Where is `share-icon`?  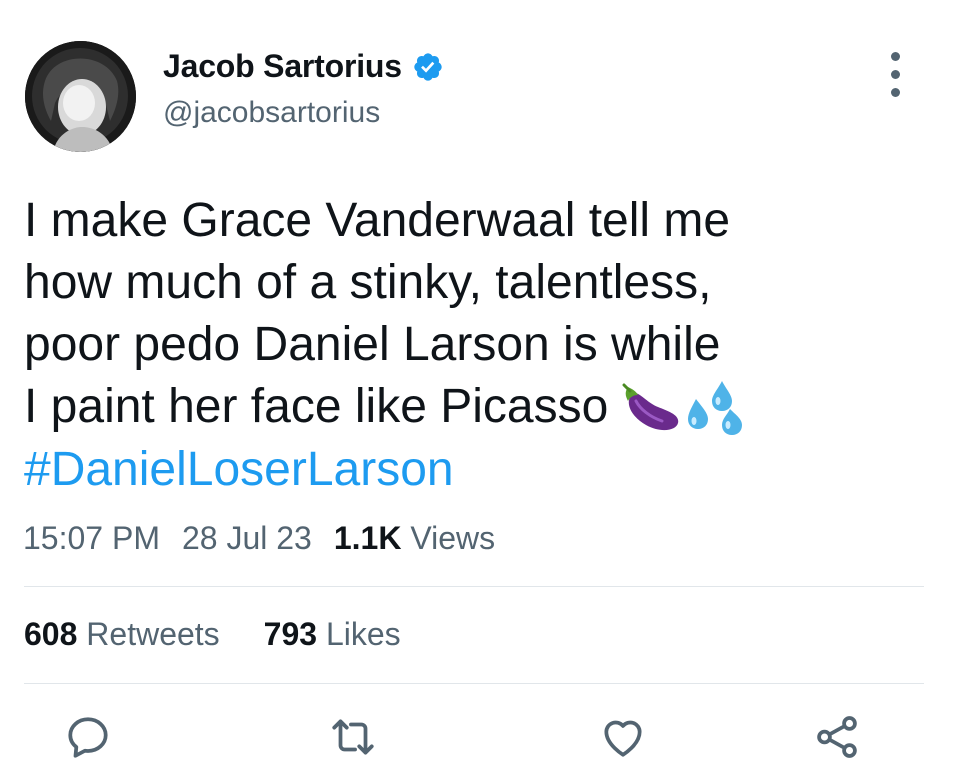 share-icon is located at coordinates (837, 737).